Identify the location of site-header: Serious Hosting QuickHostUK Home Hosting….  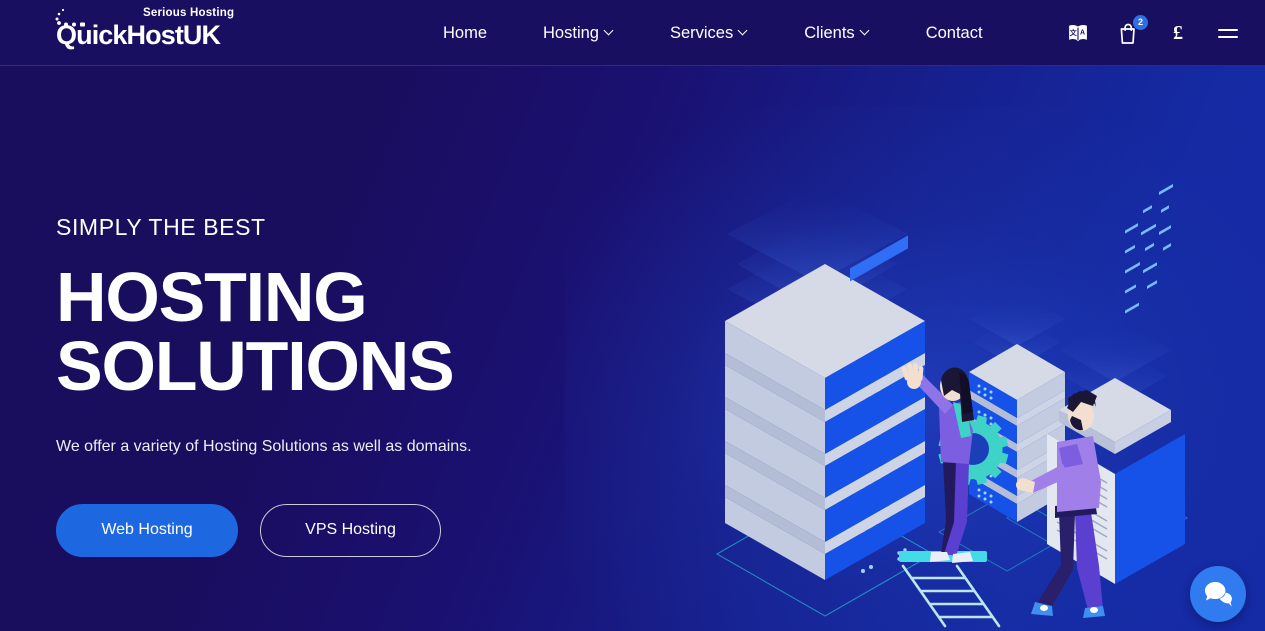
(632, 33).